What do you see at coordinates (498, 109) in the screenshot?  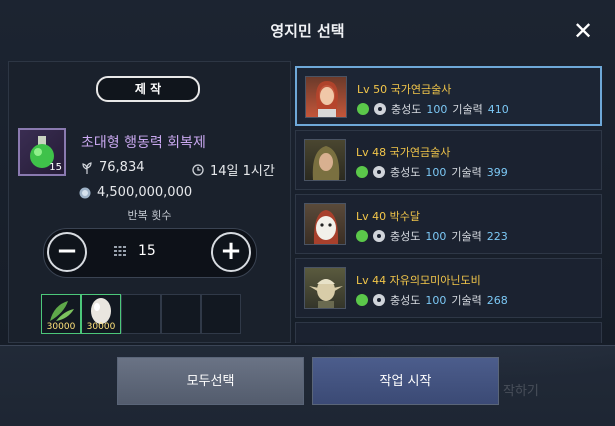 I see `skill-value: 410` at bounding box center [498, 109].